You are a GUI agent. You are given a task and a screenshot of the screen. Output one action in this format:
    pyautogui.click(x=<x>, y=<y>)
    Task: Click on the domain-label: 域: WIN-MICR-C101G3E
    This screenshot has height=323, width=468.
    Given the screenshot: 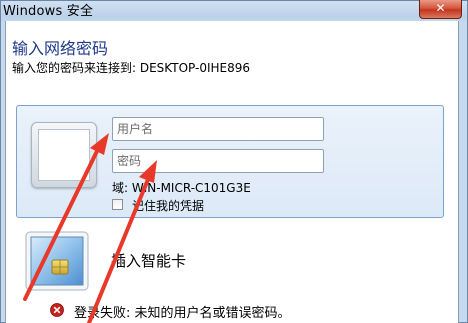 What is the action you would take?
    pyautogui.click(x=181, y=188)
    